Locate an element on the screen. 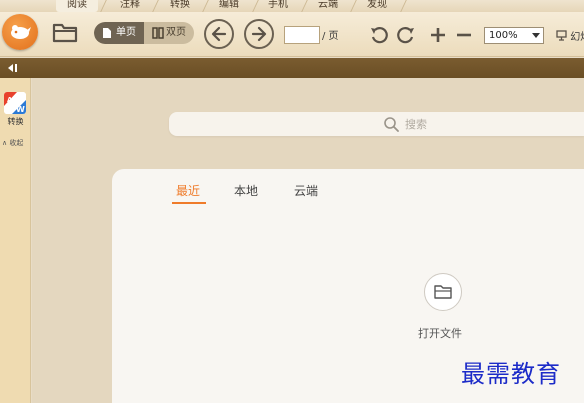 This screenshot has width=584, height=403. zoom-select: 100% is located at coordinates (514, 35).